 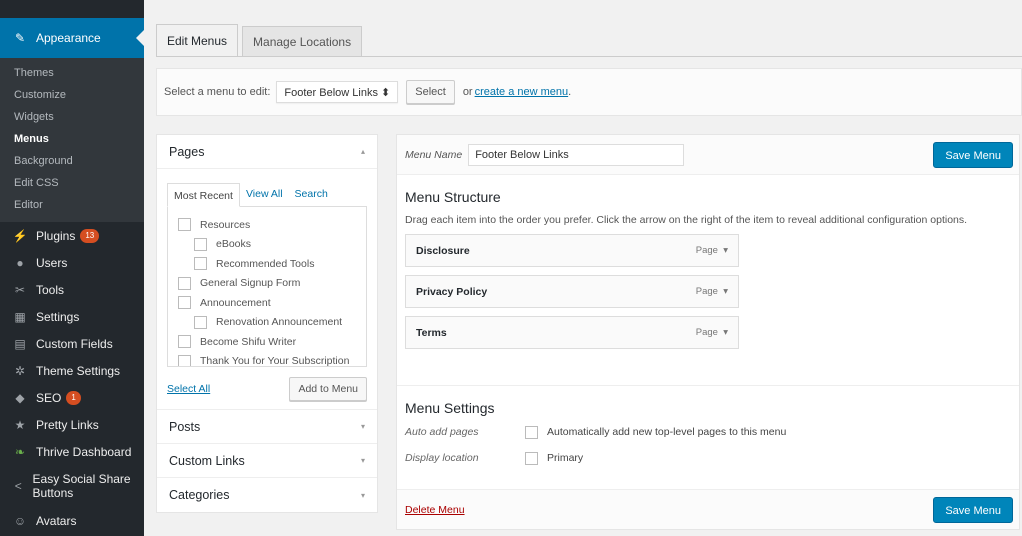 What do you see at coordinates (72, 95) in the screenshot?
I see `submenu-customize: Customize` at bounding box center [72, 95].